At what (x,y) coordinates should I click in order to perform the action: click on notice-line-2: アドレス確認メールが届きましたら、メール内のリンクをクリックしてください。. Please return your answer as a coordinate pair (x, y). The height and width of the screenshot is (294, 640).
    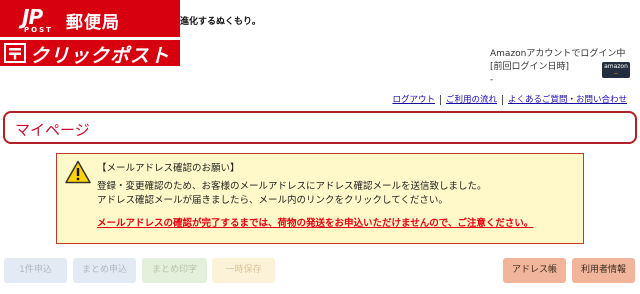
    Looking at the image, I should click on (272, 200).